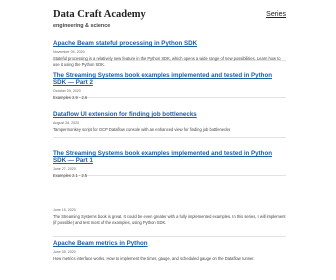 The height and width of the screenshot is (280, 336). Describe the element at coordinates (66, 123) in the screenshot. I see `post-date: August 28, 2020` at that location.